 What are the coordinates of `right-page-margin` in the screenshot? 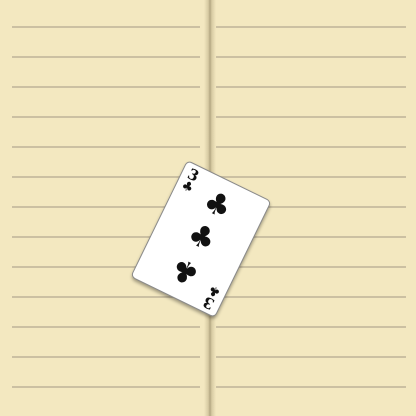 It's located at (411, 208).